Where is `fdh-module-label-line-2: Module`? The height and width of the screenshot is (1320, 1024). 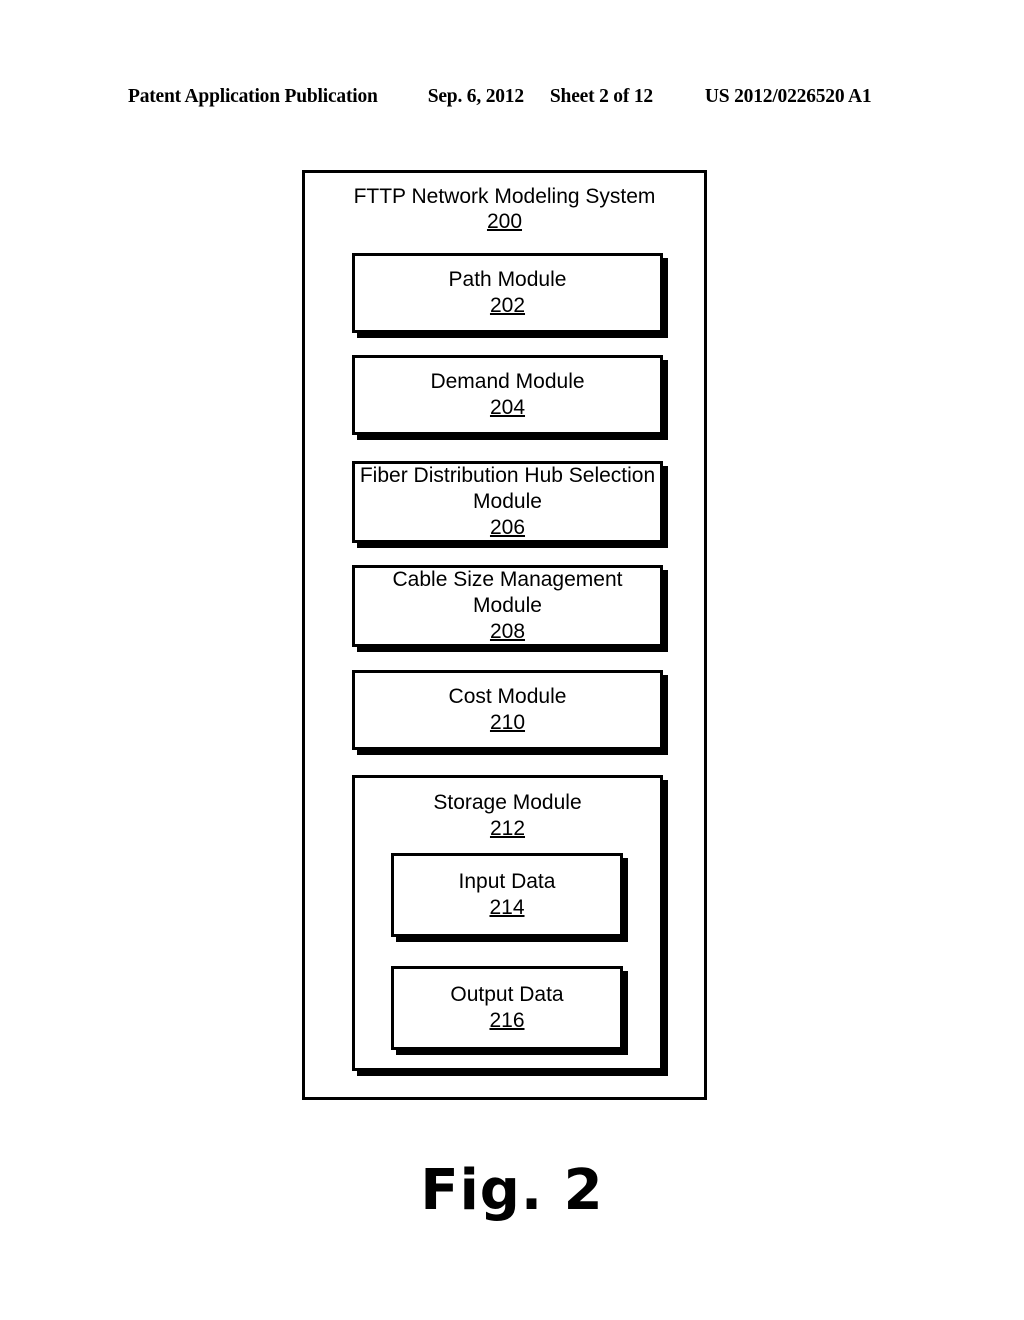
fdh-module-label-line-2: Module is located at coordinates (507, 501).